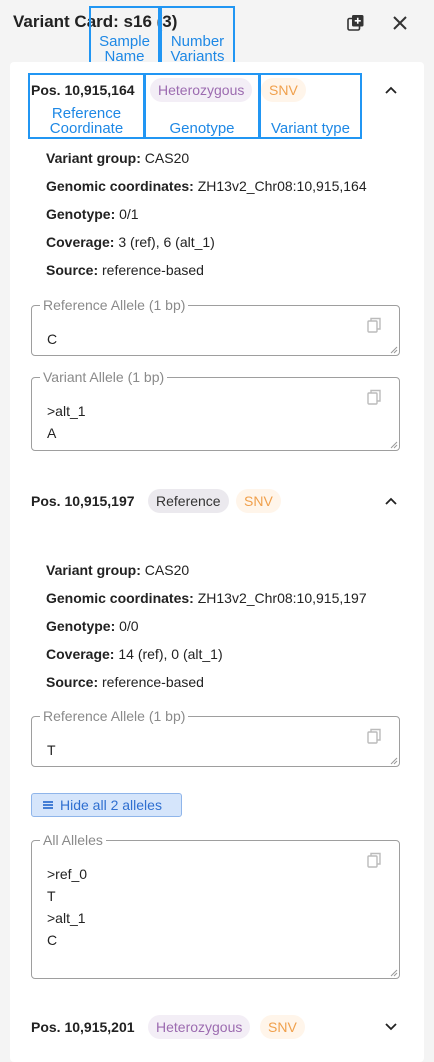  What do you see at coordinates (83, 1027) in the screenshot?
I see `variant-position: Pos. 10,915,201` at bounding box center [83, 1027].